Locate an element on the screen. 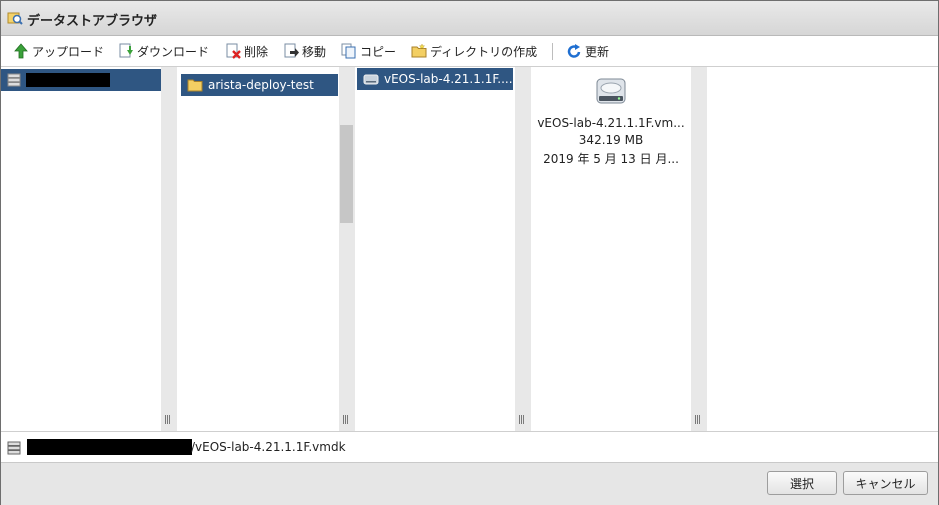 The height and width of the screenshot is (505, 939). move-icon is located at coordinates (291, 50).